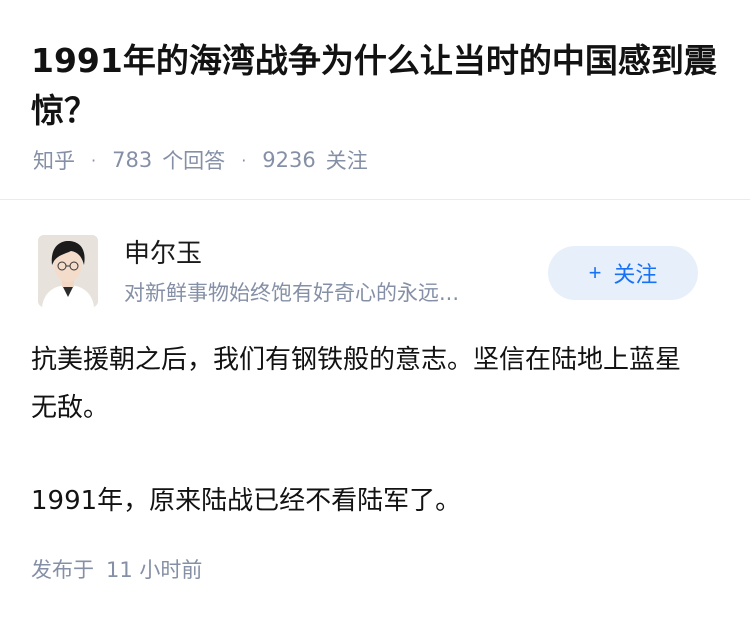 The height and width of the screenshot is (622, 750). Describe the element at coordinates (595, 272) in the screenshot. I see `plus-icon: +` at that location.